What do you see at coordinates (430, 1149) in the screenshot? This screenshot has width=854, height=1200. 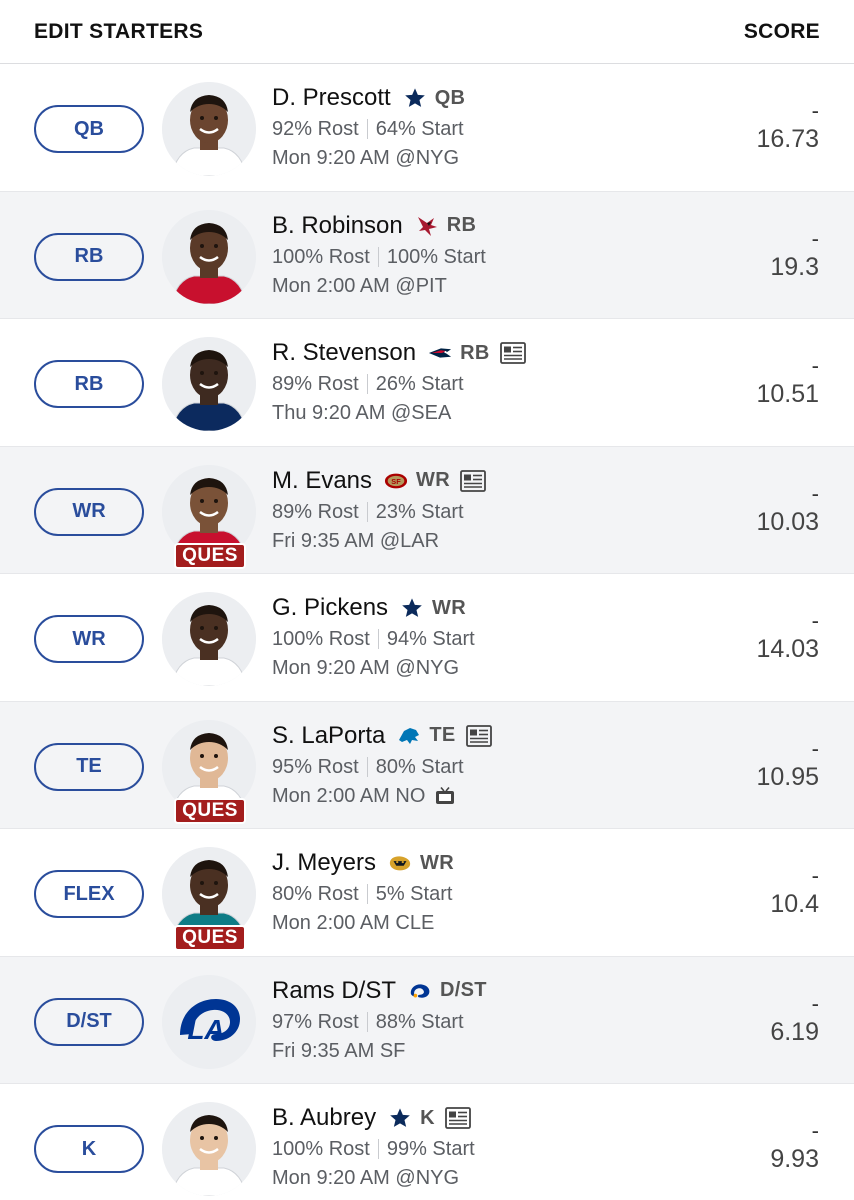 I see `start-percent: 99% Start` at bounding box center [430, 1149].